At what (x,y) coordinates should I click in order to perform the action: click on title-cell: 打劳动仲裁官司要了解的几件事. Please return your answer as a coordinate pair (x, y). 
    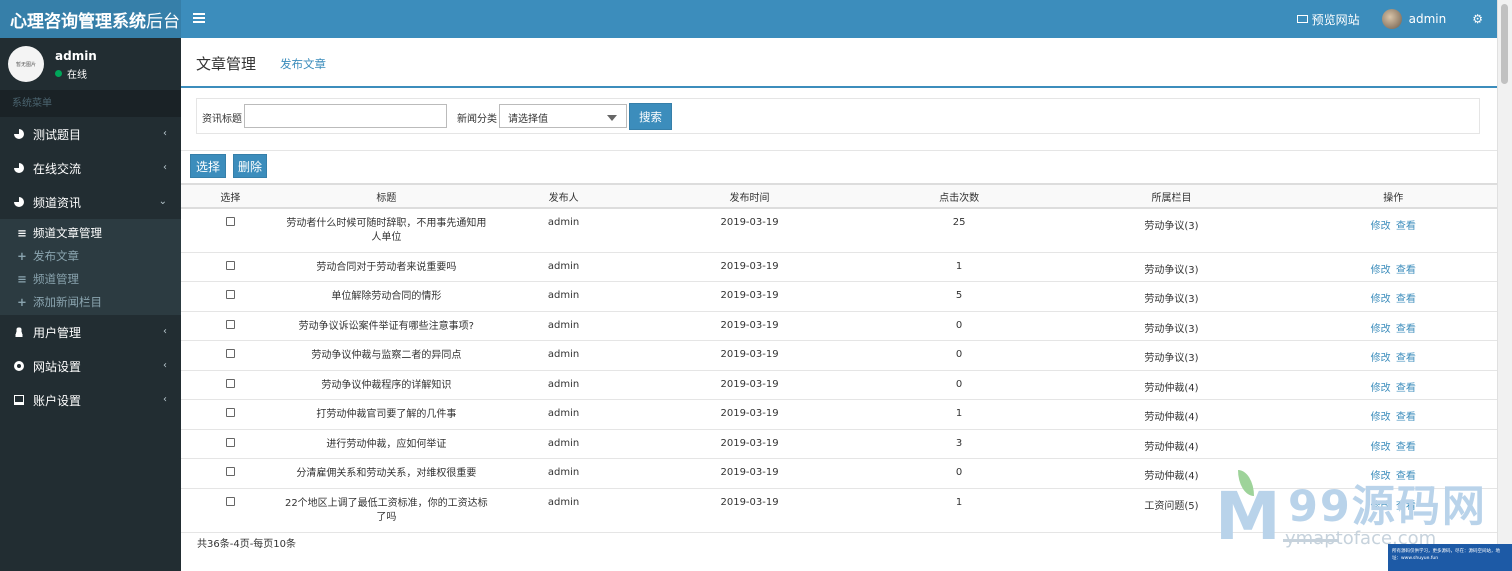
    Looking at the image, I should click on (386, 414).